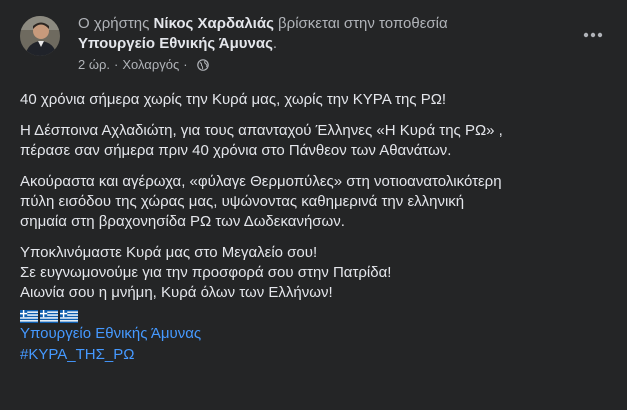  What do you see at coordinates (175, 43) in the screenshot?
I see `location-page-link: Υπουργείο Εθνικής Άμυνας` at bounding box center [175, 43].